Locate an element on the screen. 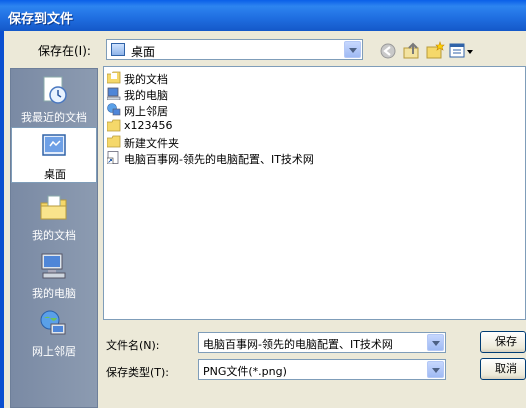  up-folder-icon is located at coordinates (412, 50).